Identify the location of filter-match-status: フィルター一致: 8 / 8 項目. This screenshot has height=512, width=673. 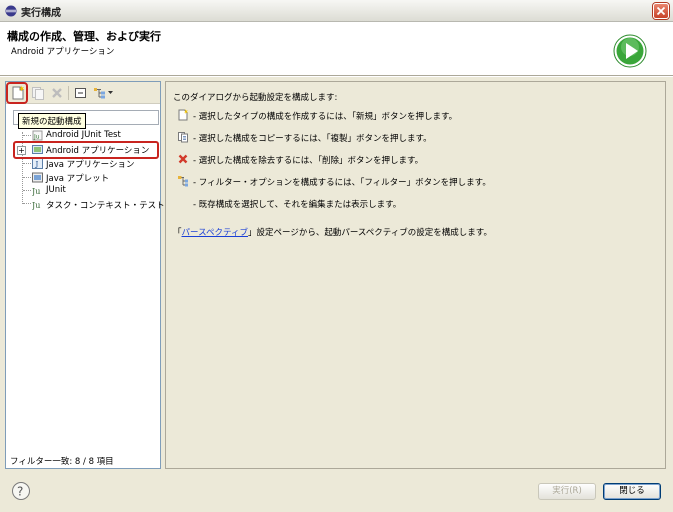
(62, 462).